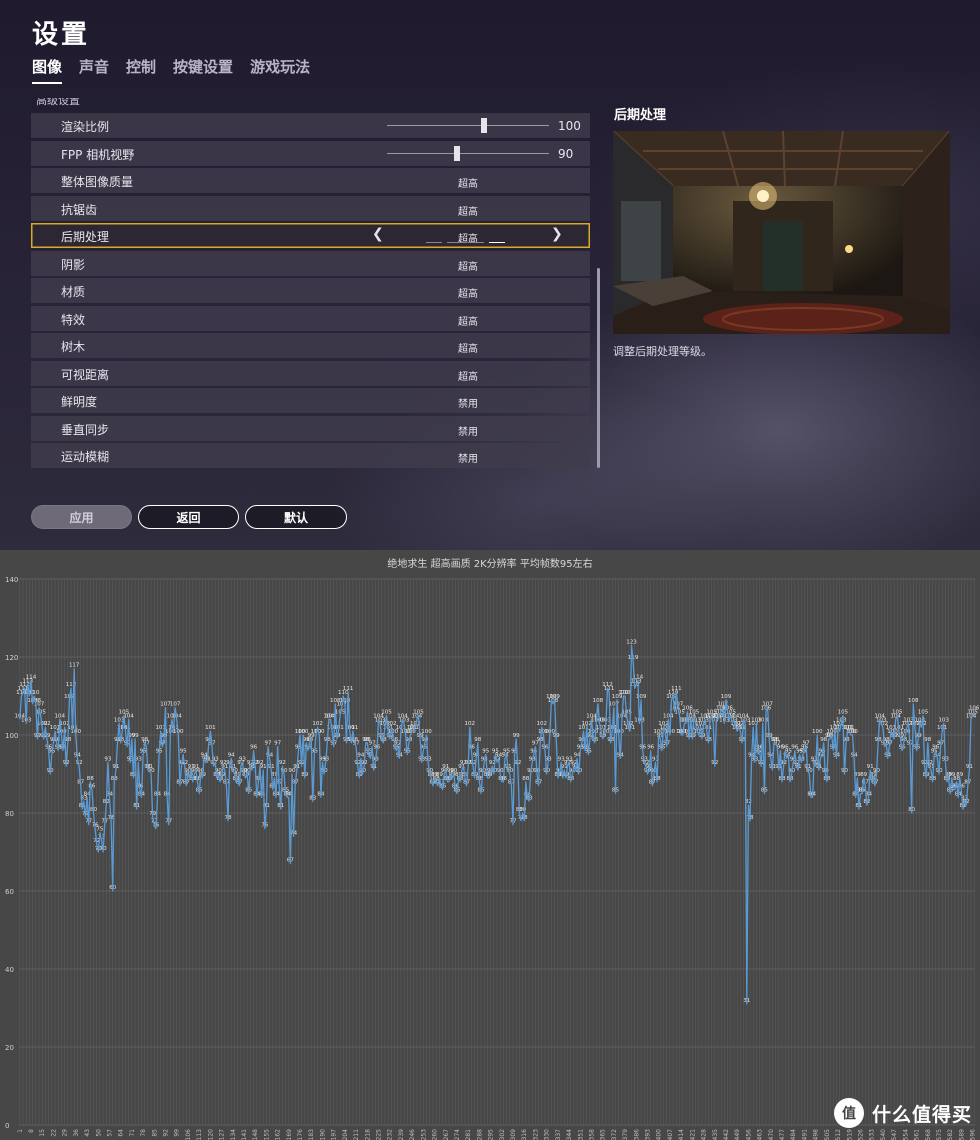  I want to click on x-tick-label: 477, so click(782, 1134).